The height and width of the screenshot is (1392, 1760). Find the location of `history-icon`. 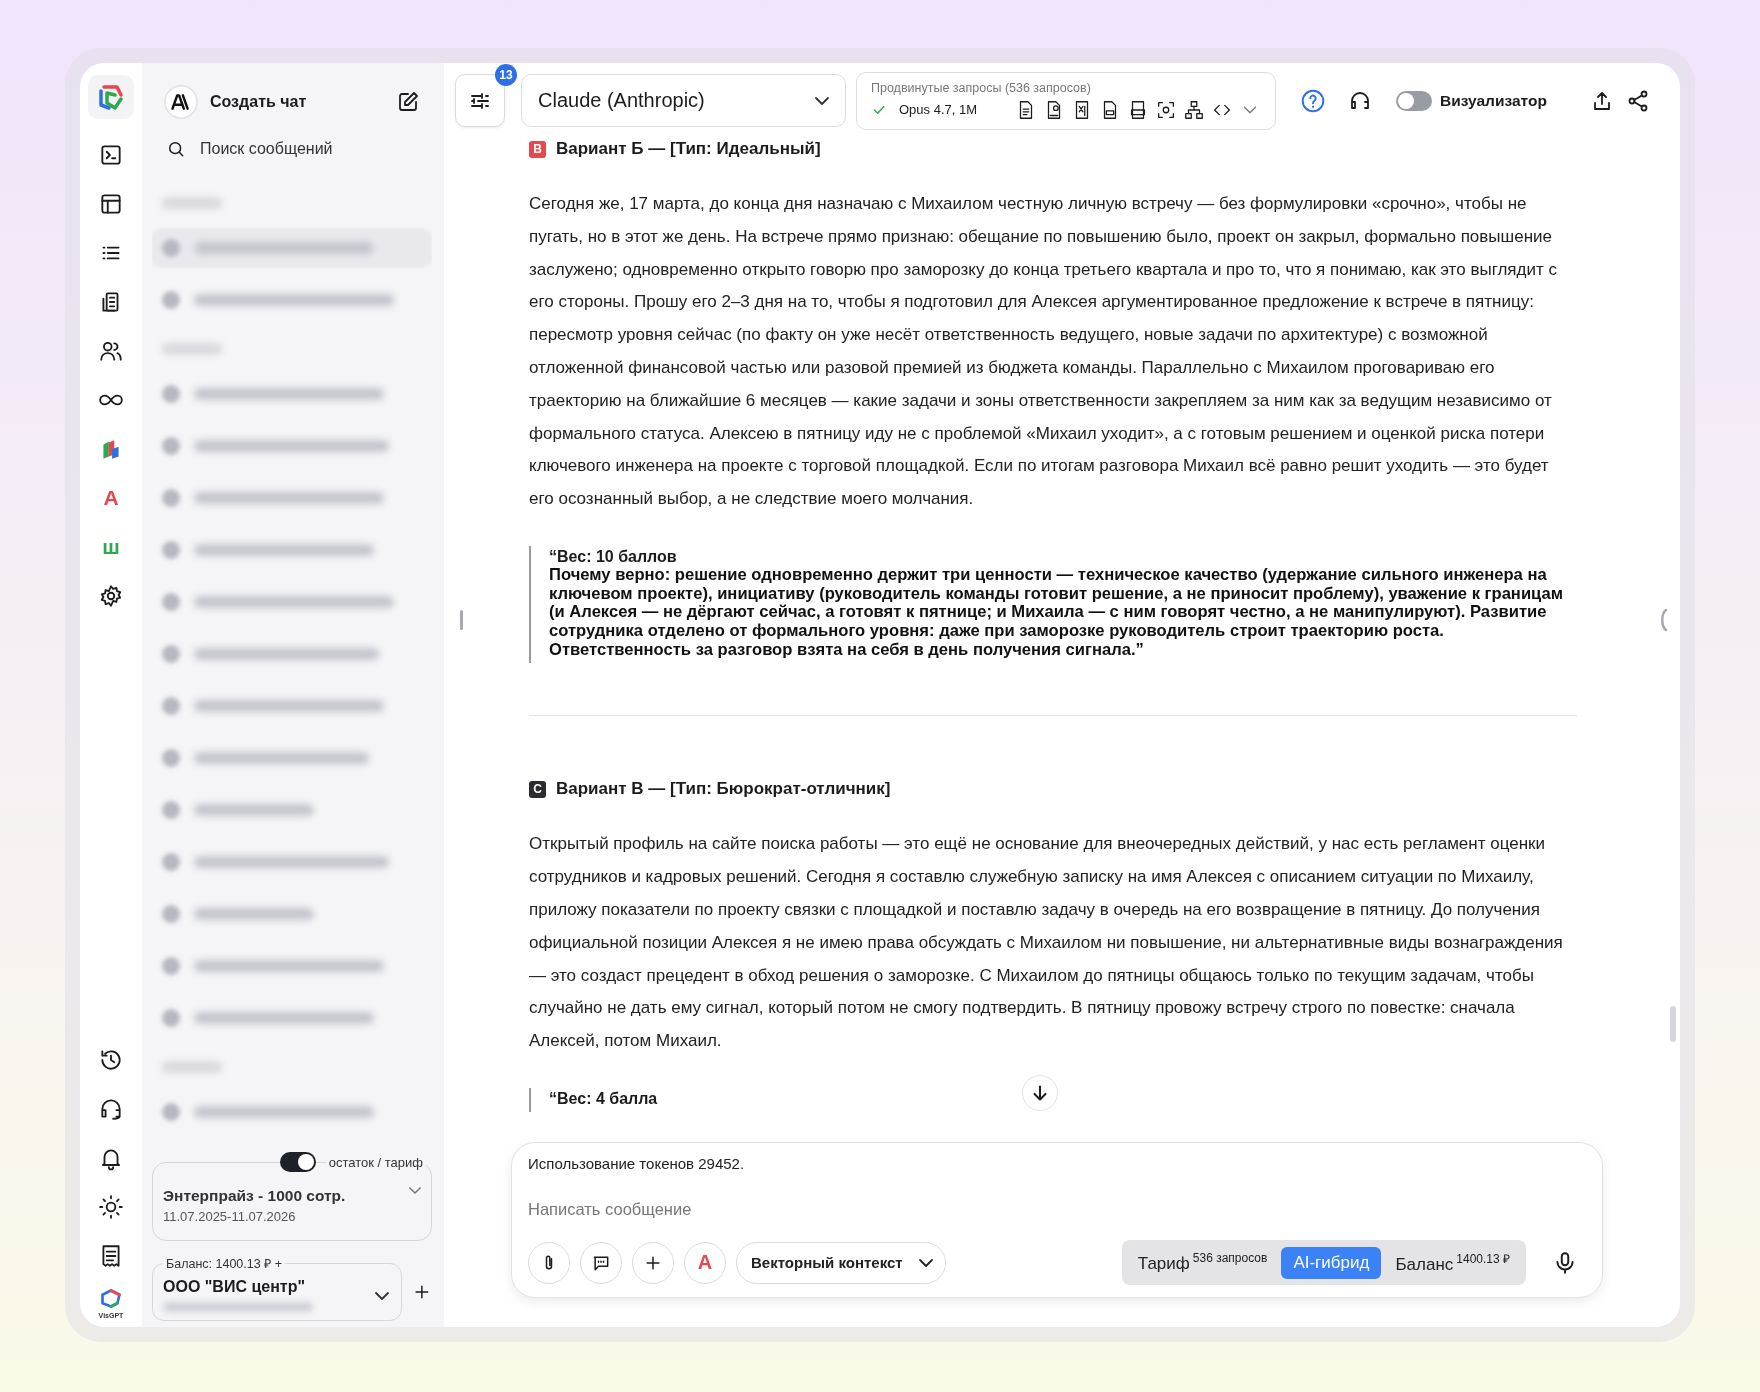

history-icon is located at coordinates (111, 1060).